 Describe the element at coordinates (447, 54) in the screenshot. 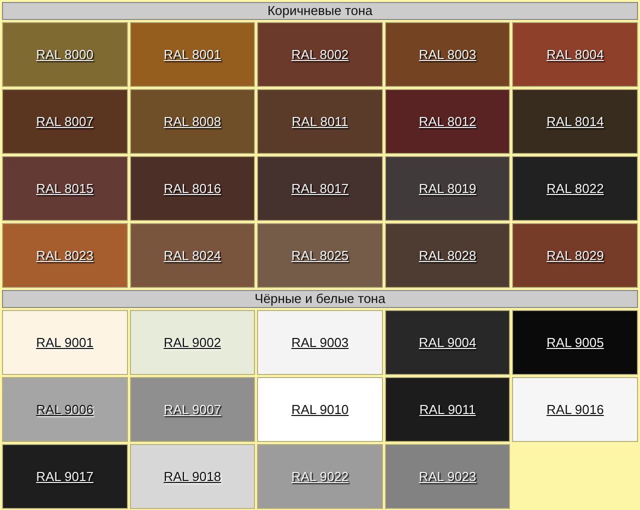

I see `color-link: RAL 8003` at that location.